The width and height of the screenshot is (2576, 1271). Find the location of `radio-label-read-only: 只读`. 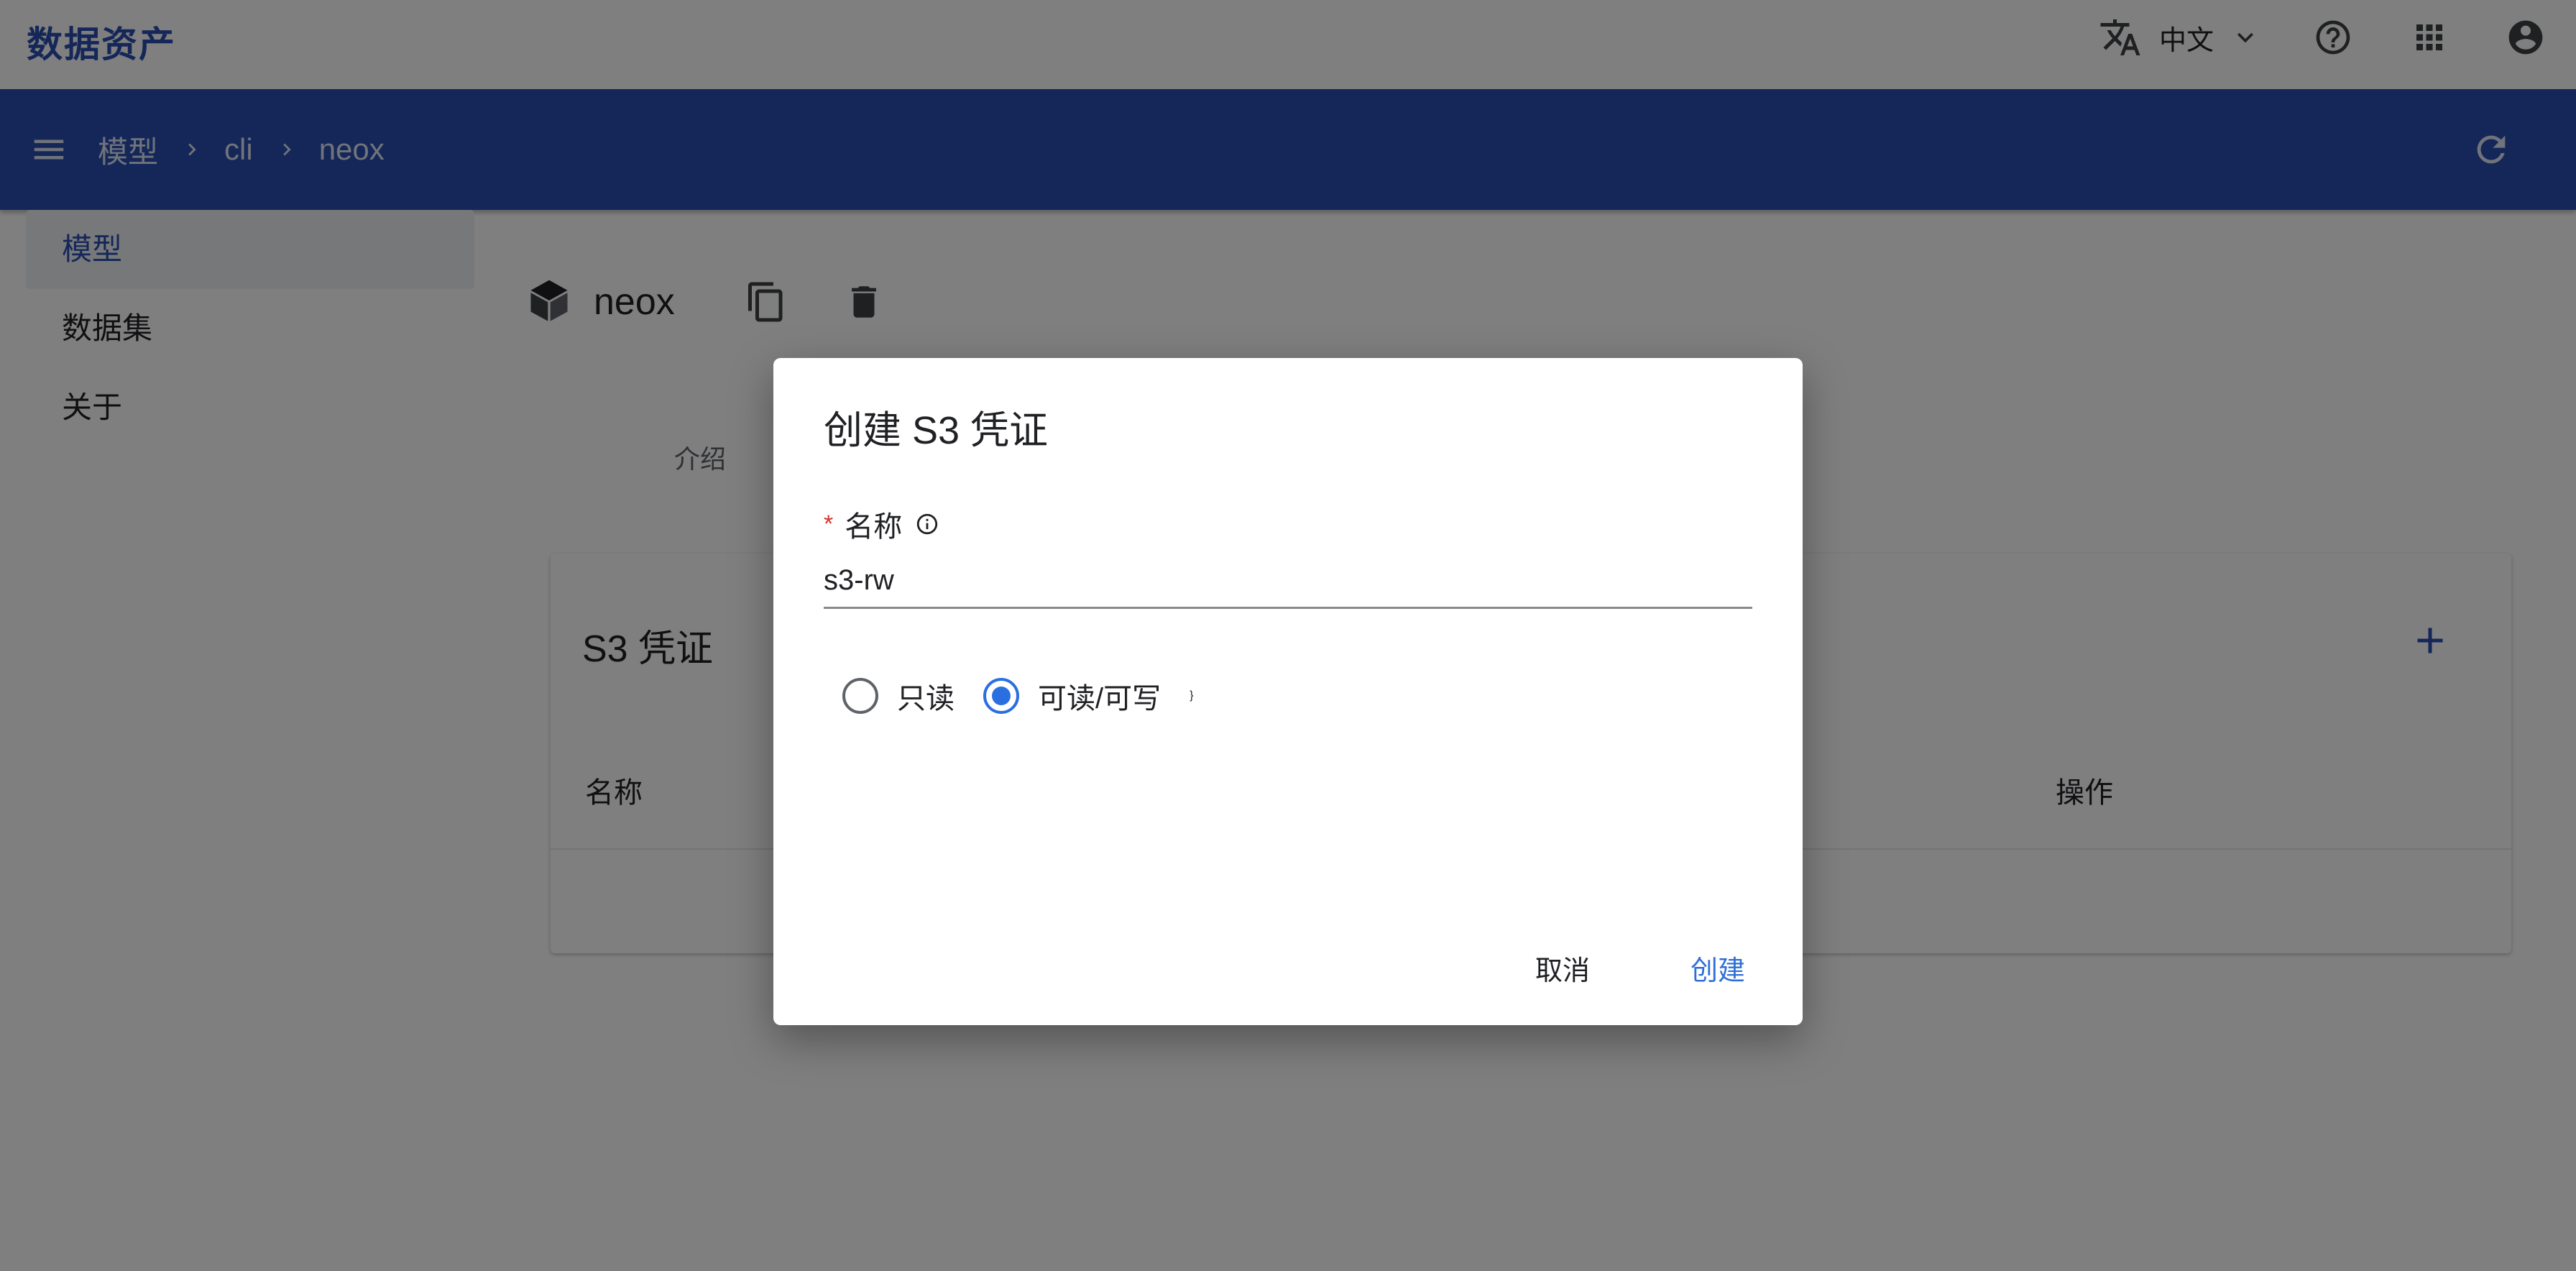

radio-label-read-only: 只读 is located at coordinates (925, 699).